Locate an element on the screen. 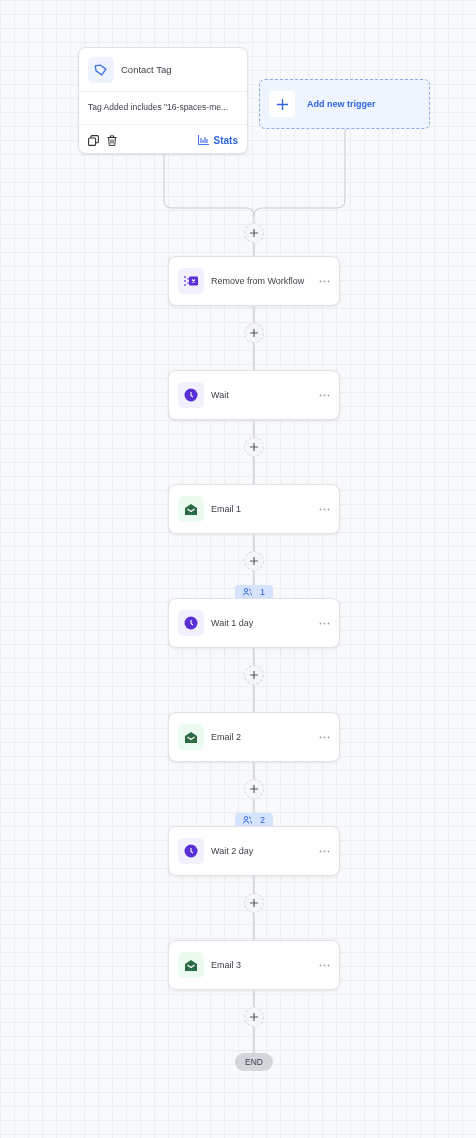  tag-icon is located at coordinates (101, 69).